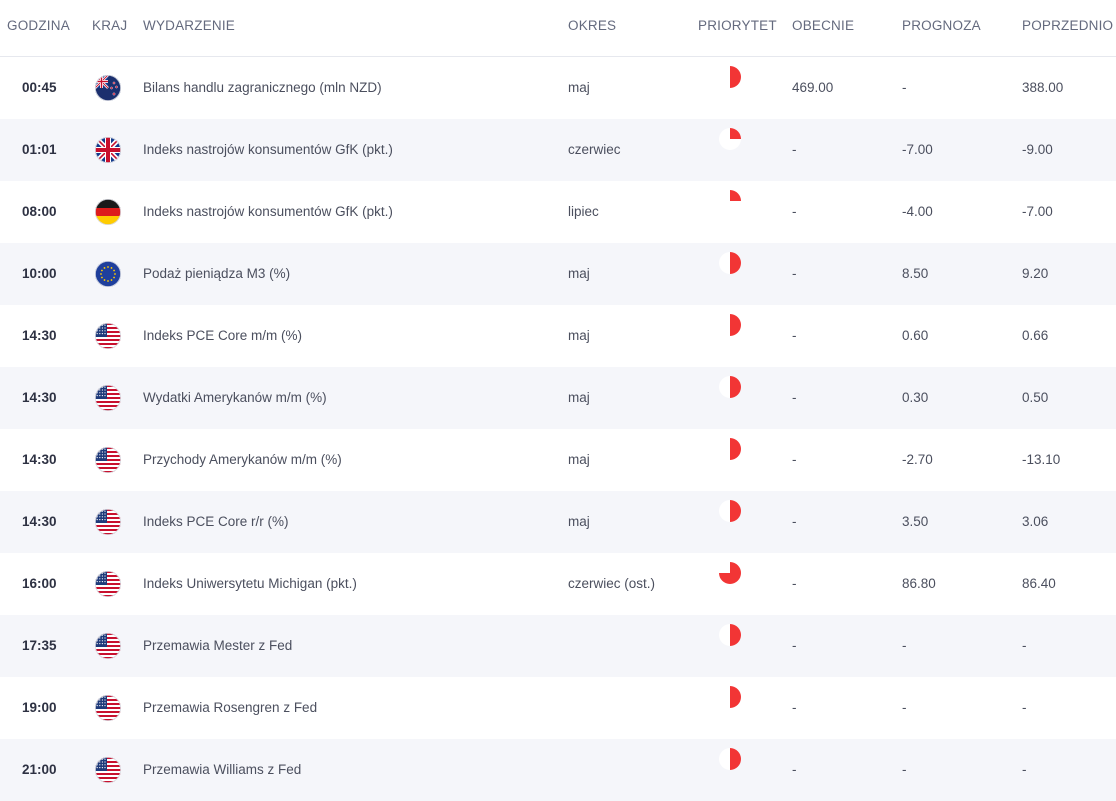 Image resolution: width=1116 pixels, height=801 pixels. What do you see at coordinates (1037, 149) in the screenshot?
I see `previous-value: -9.00` at bounding box center [1037, 149].